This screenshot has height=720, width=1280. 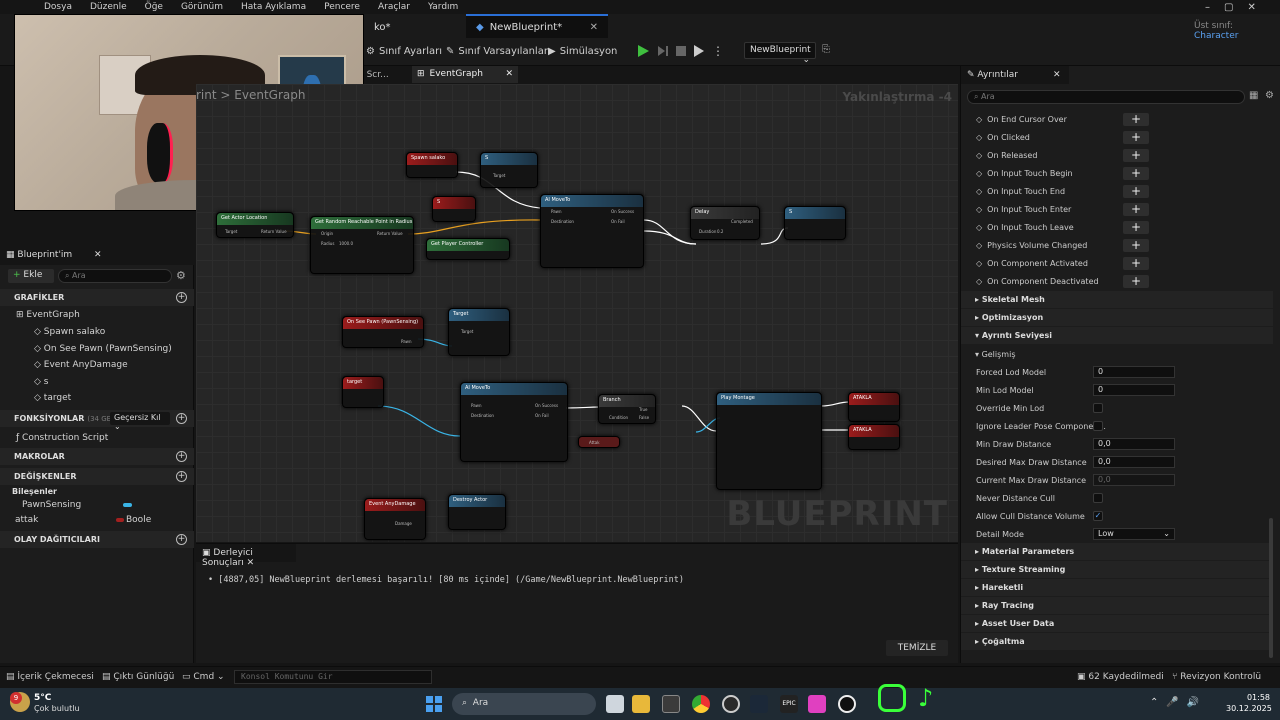 What do you see at coordinates (383, 332) in the screenshot?
I see `node-on-see-pawn: On See Pawn (PawnSensing) Pawn` at bounding box center [383, 332].